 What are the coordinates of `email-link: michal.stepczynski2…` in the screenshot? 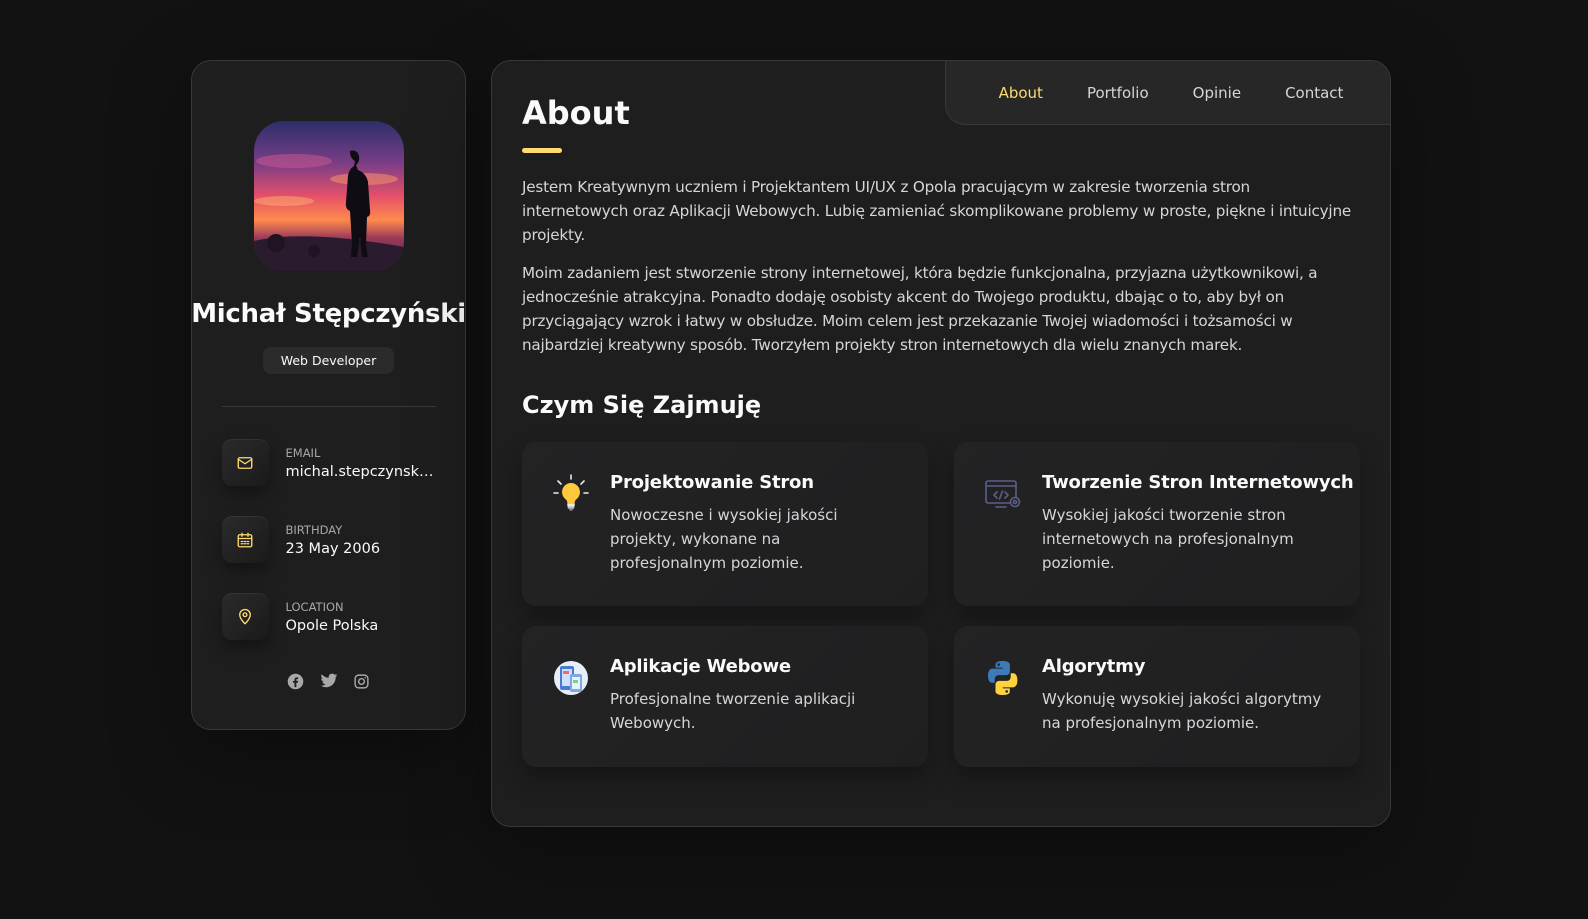 It's located at (361, 472).